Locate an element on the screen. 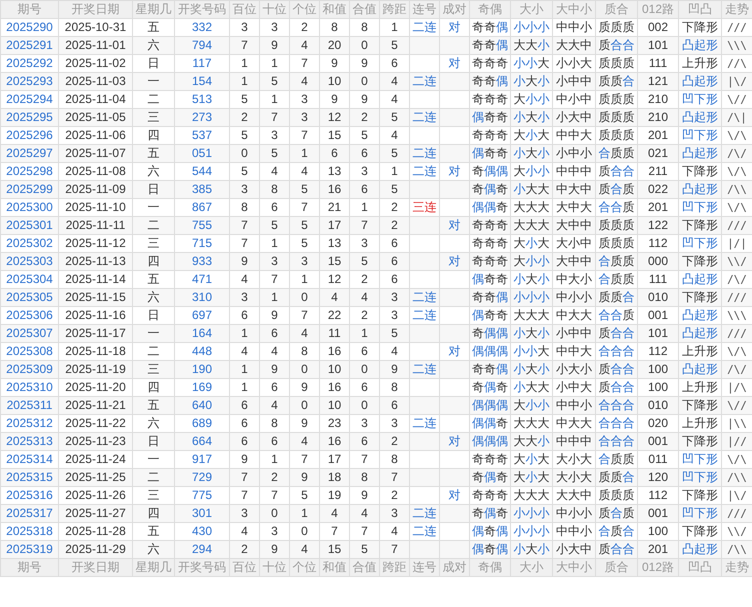 This screenshot has height=607, width=752. sum-text: 7 is located at coordinates (334, 531).